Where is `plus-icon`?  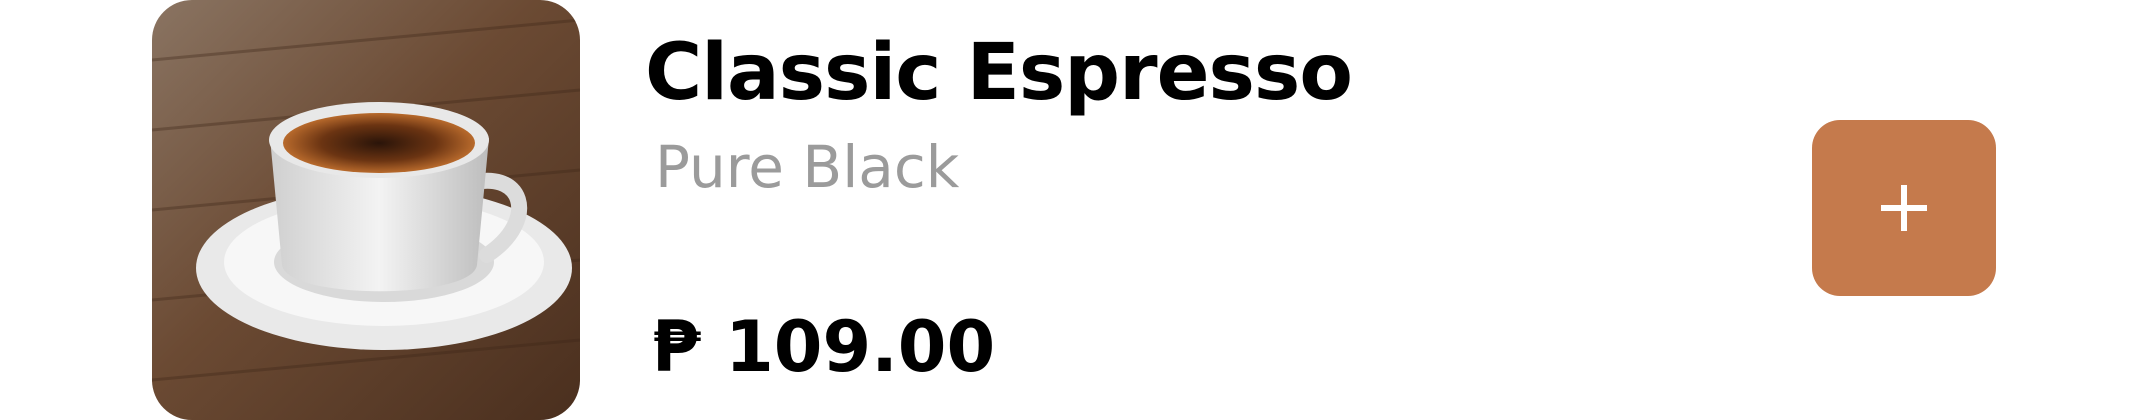
plus-icon is located at coordinates (1904, 208).